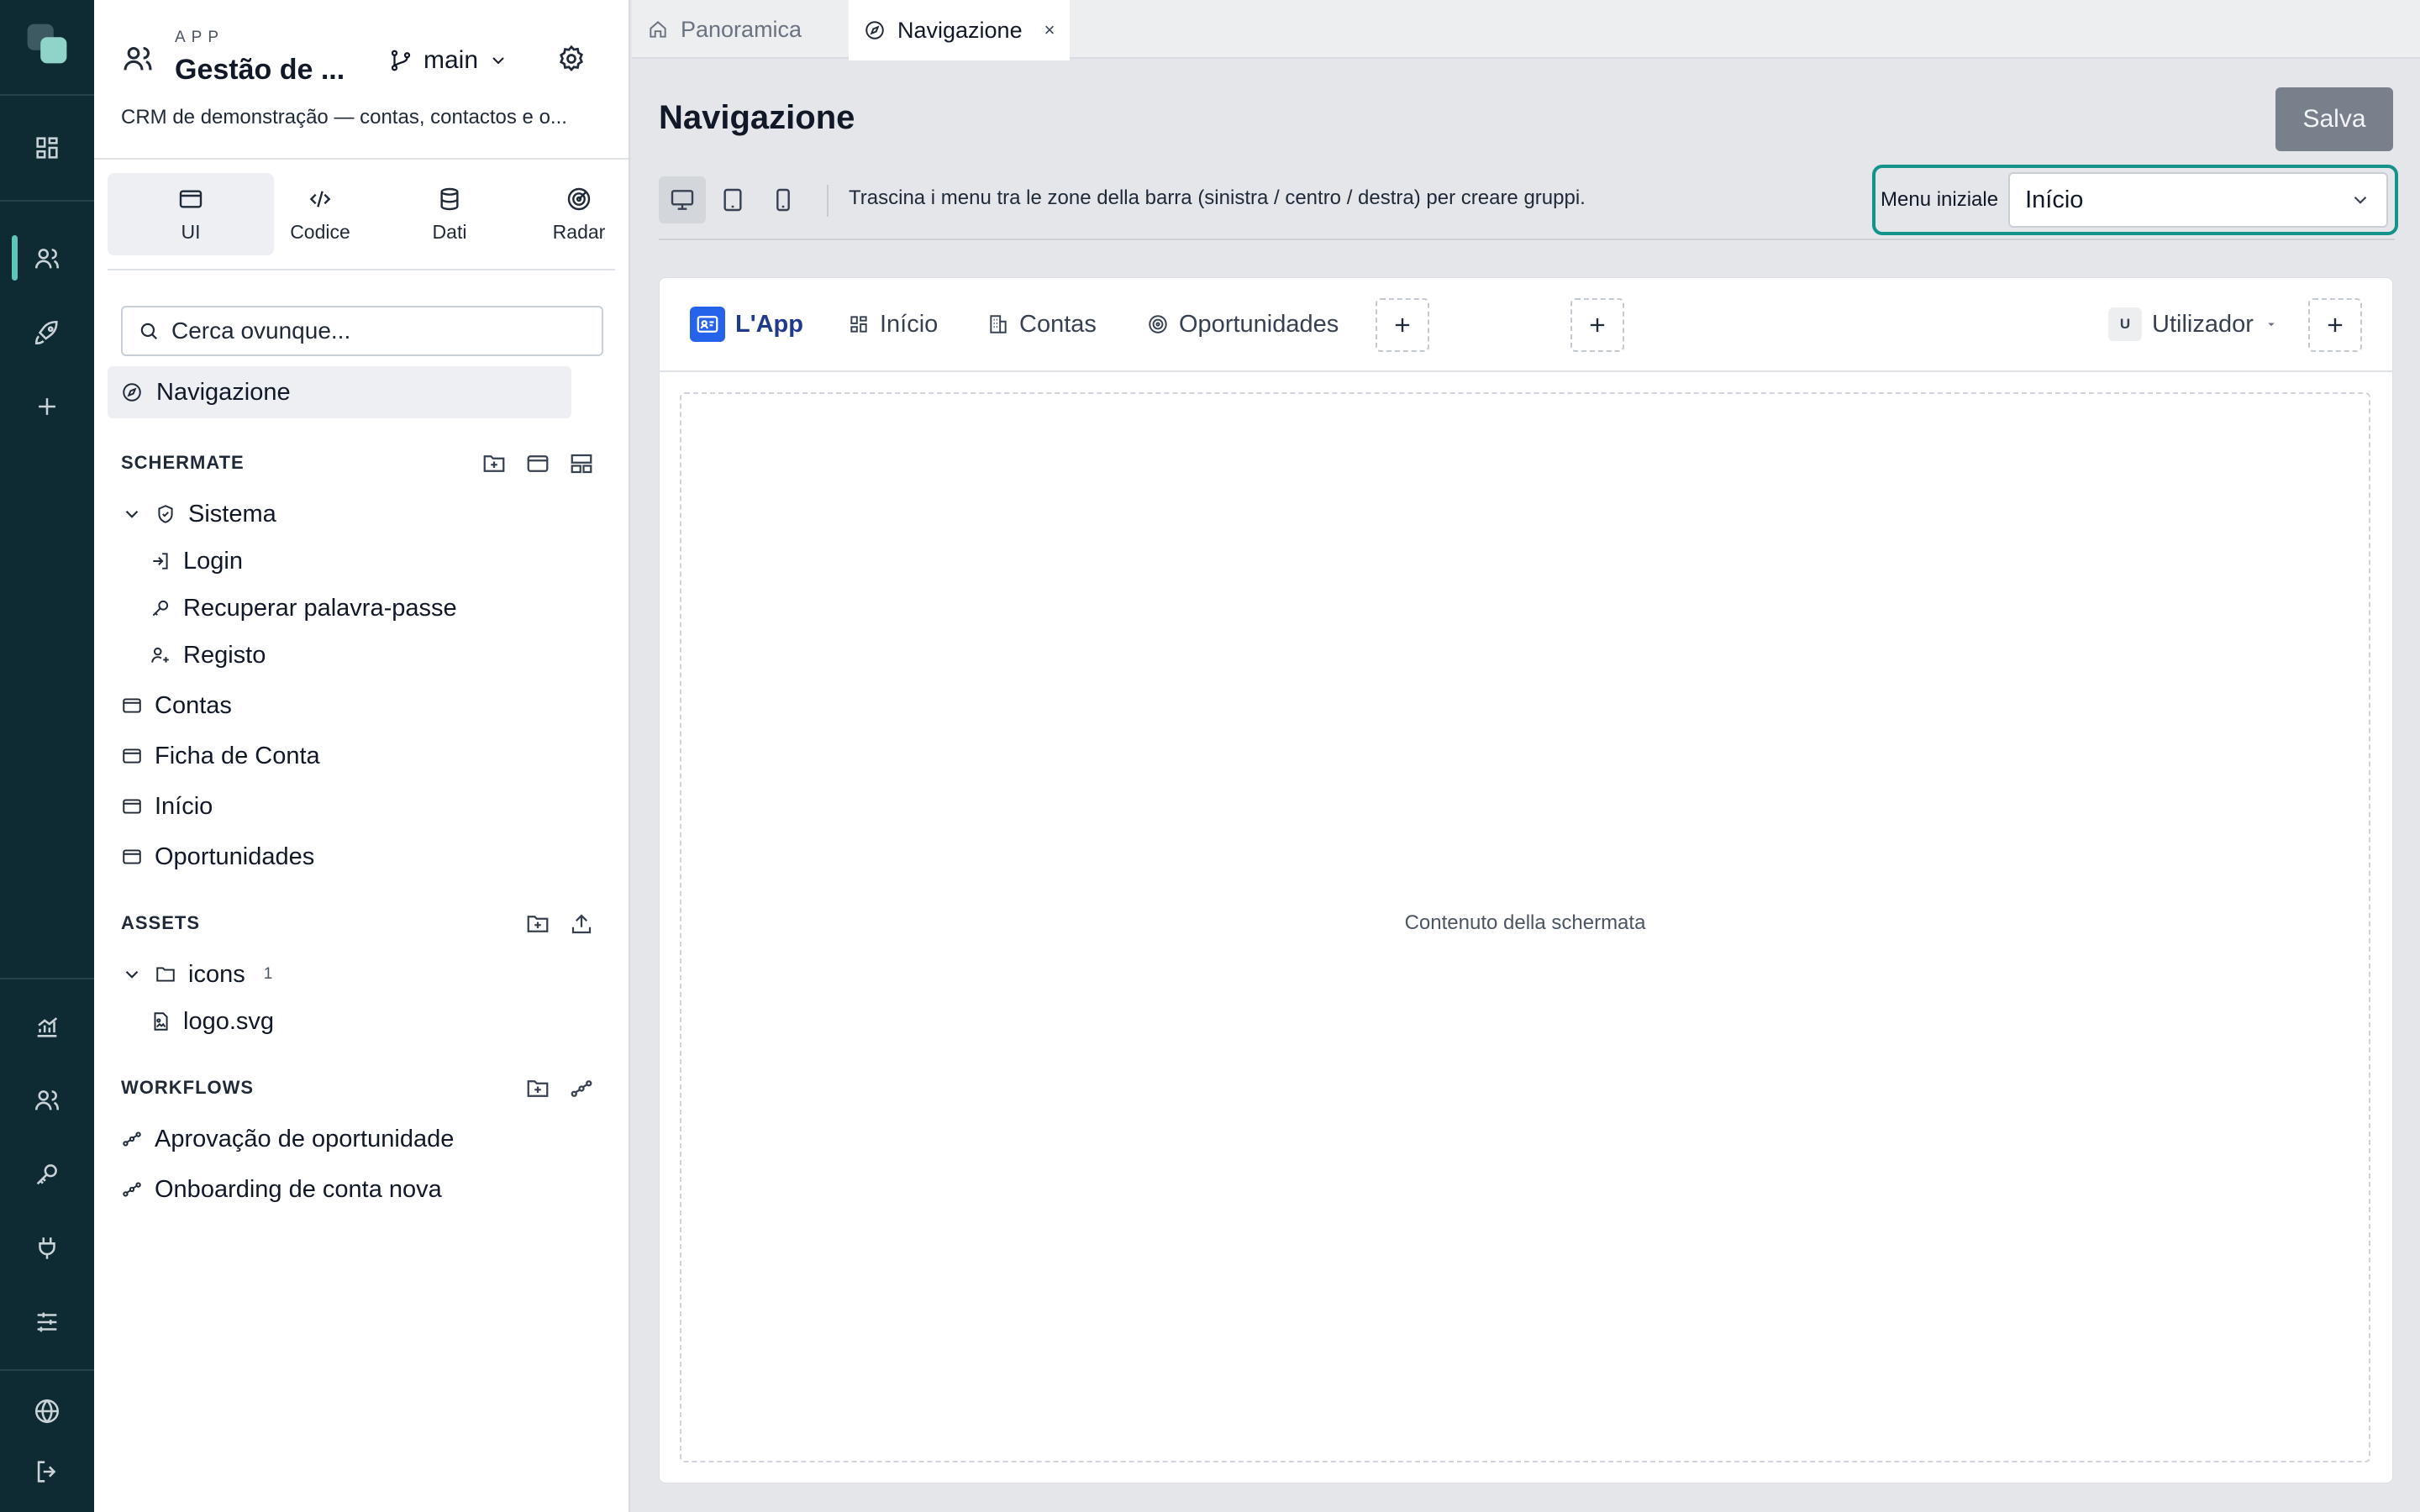  What do you see at coordinates (47, 259) in the screenshot?
I see `users-icon` at bounding box center [47, 259].